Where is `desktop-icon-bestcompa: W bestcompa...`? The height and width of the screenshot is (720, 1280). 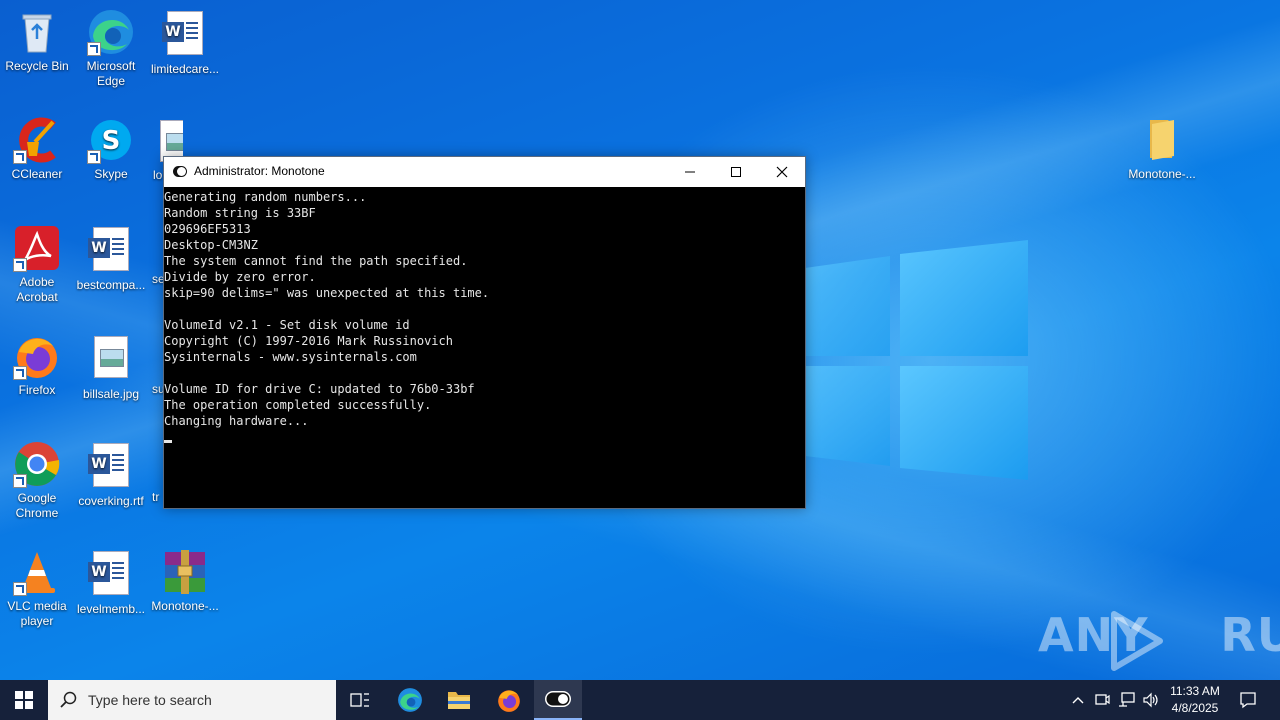 desktop-icon-bestcompa: W bestcompa... is located at coordinates (111, 258).